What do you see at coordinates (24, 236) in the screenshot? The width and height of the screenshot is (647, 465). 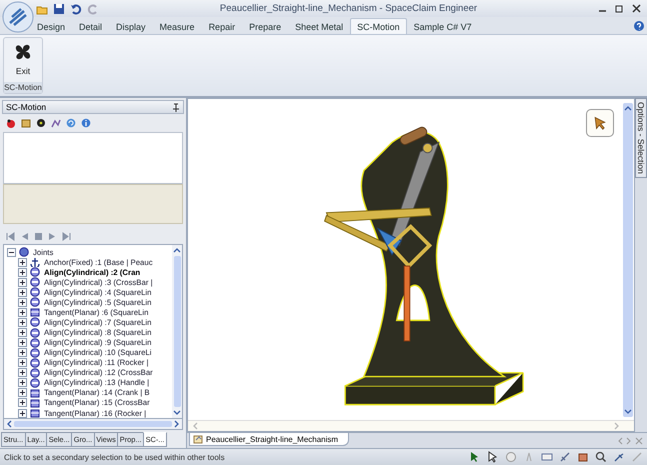 I see `step-back-icon` at bounding box center [24, 236].